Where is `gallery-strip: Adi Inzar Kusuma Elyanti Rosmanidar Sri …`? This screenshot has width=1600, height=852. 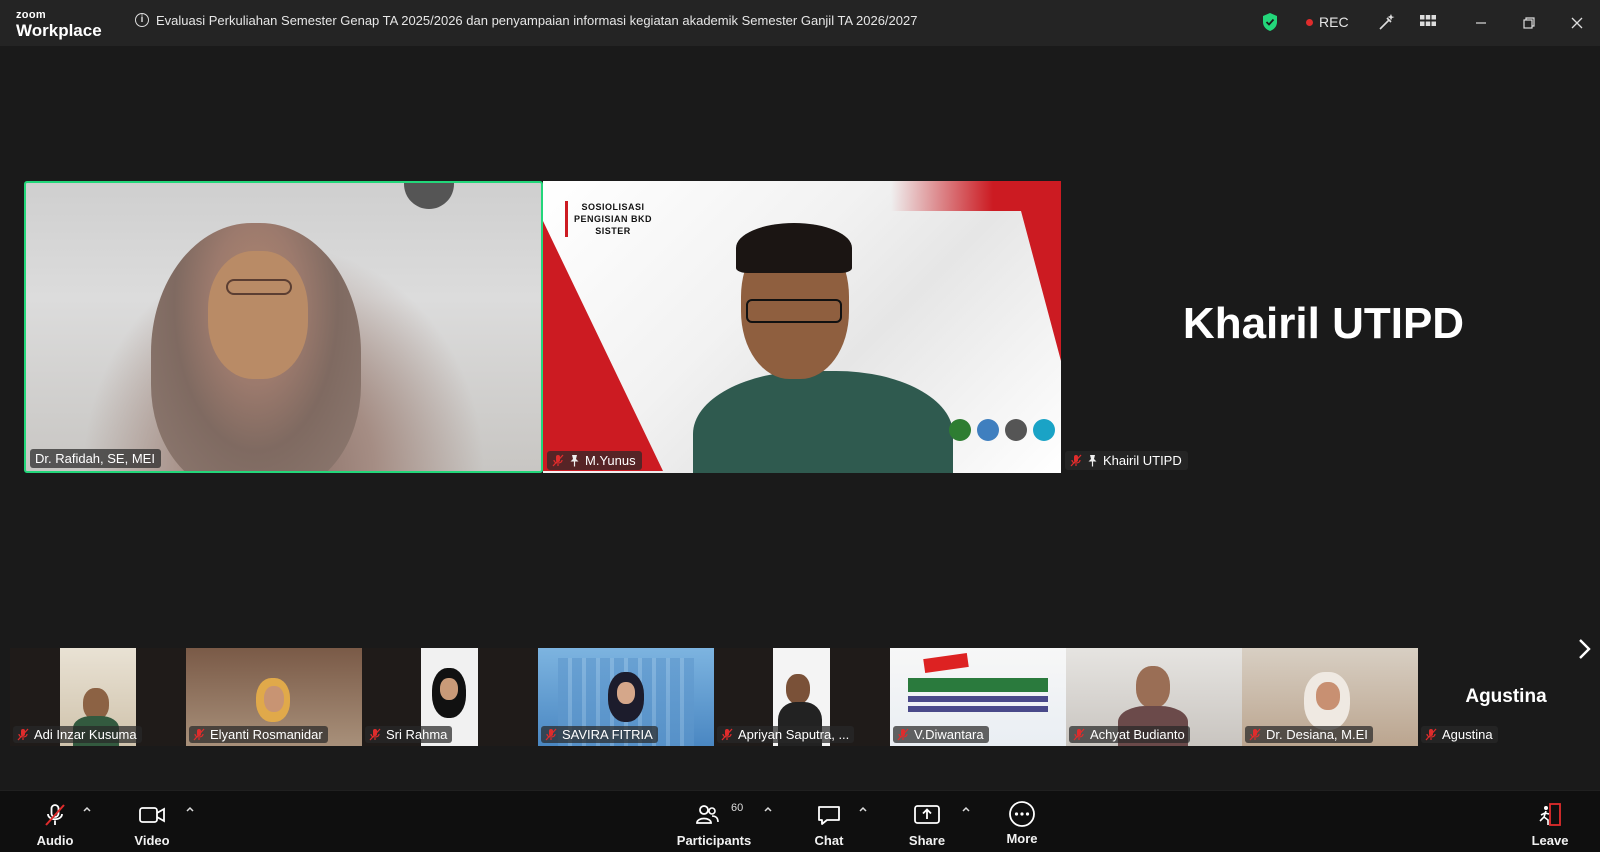 gallery-strip: Adi Inzar Kusuma Elyanti Rosmanidar Sri … is located at coordinates (800, 697).